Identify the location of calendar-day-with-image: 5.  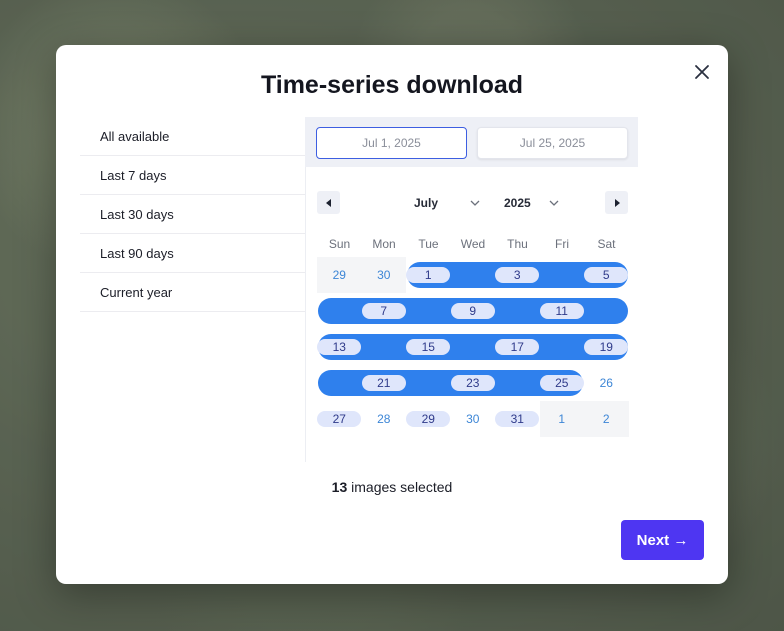
(606, 275).